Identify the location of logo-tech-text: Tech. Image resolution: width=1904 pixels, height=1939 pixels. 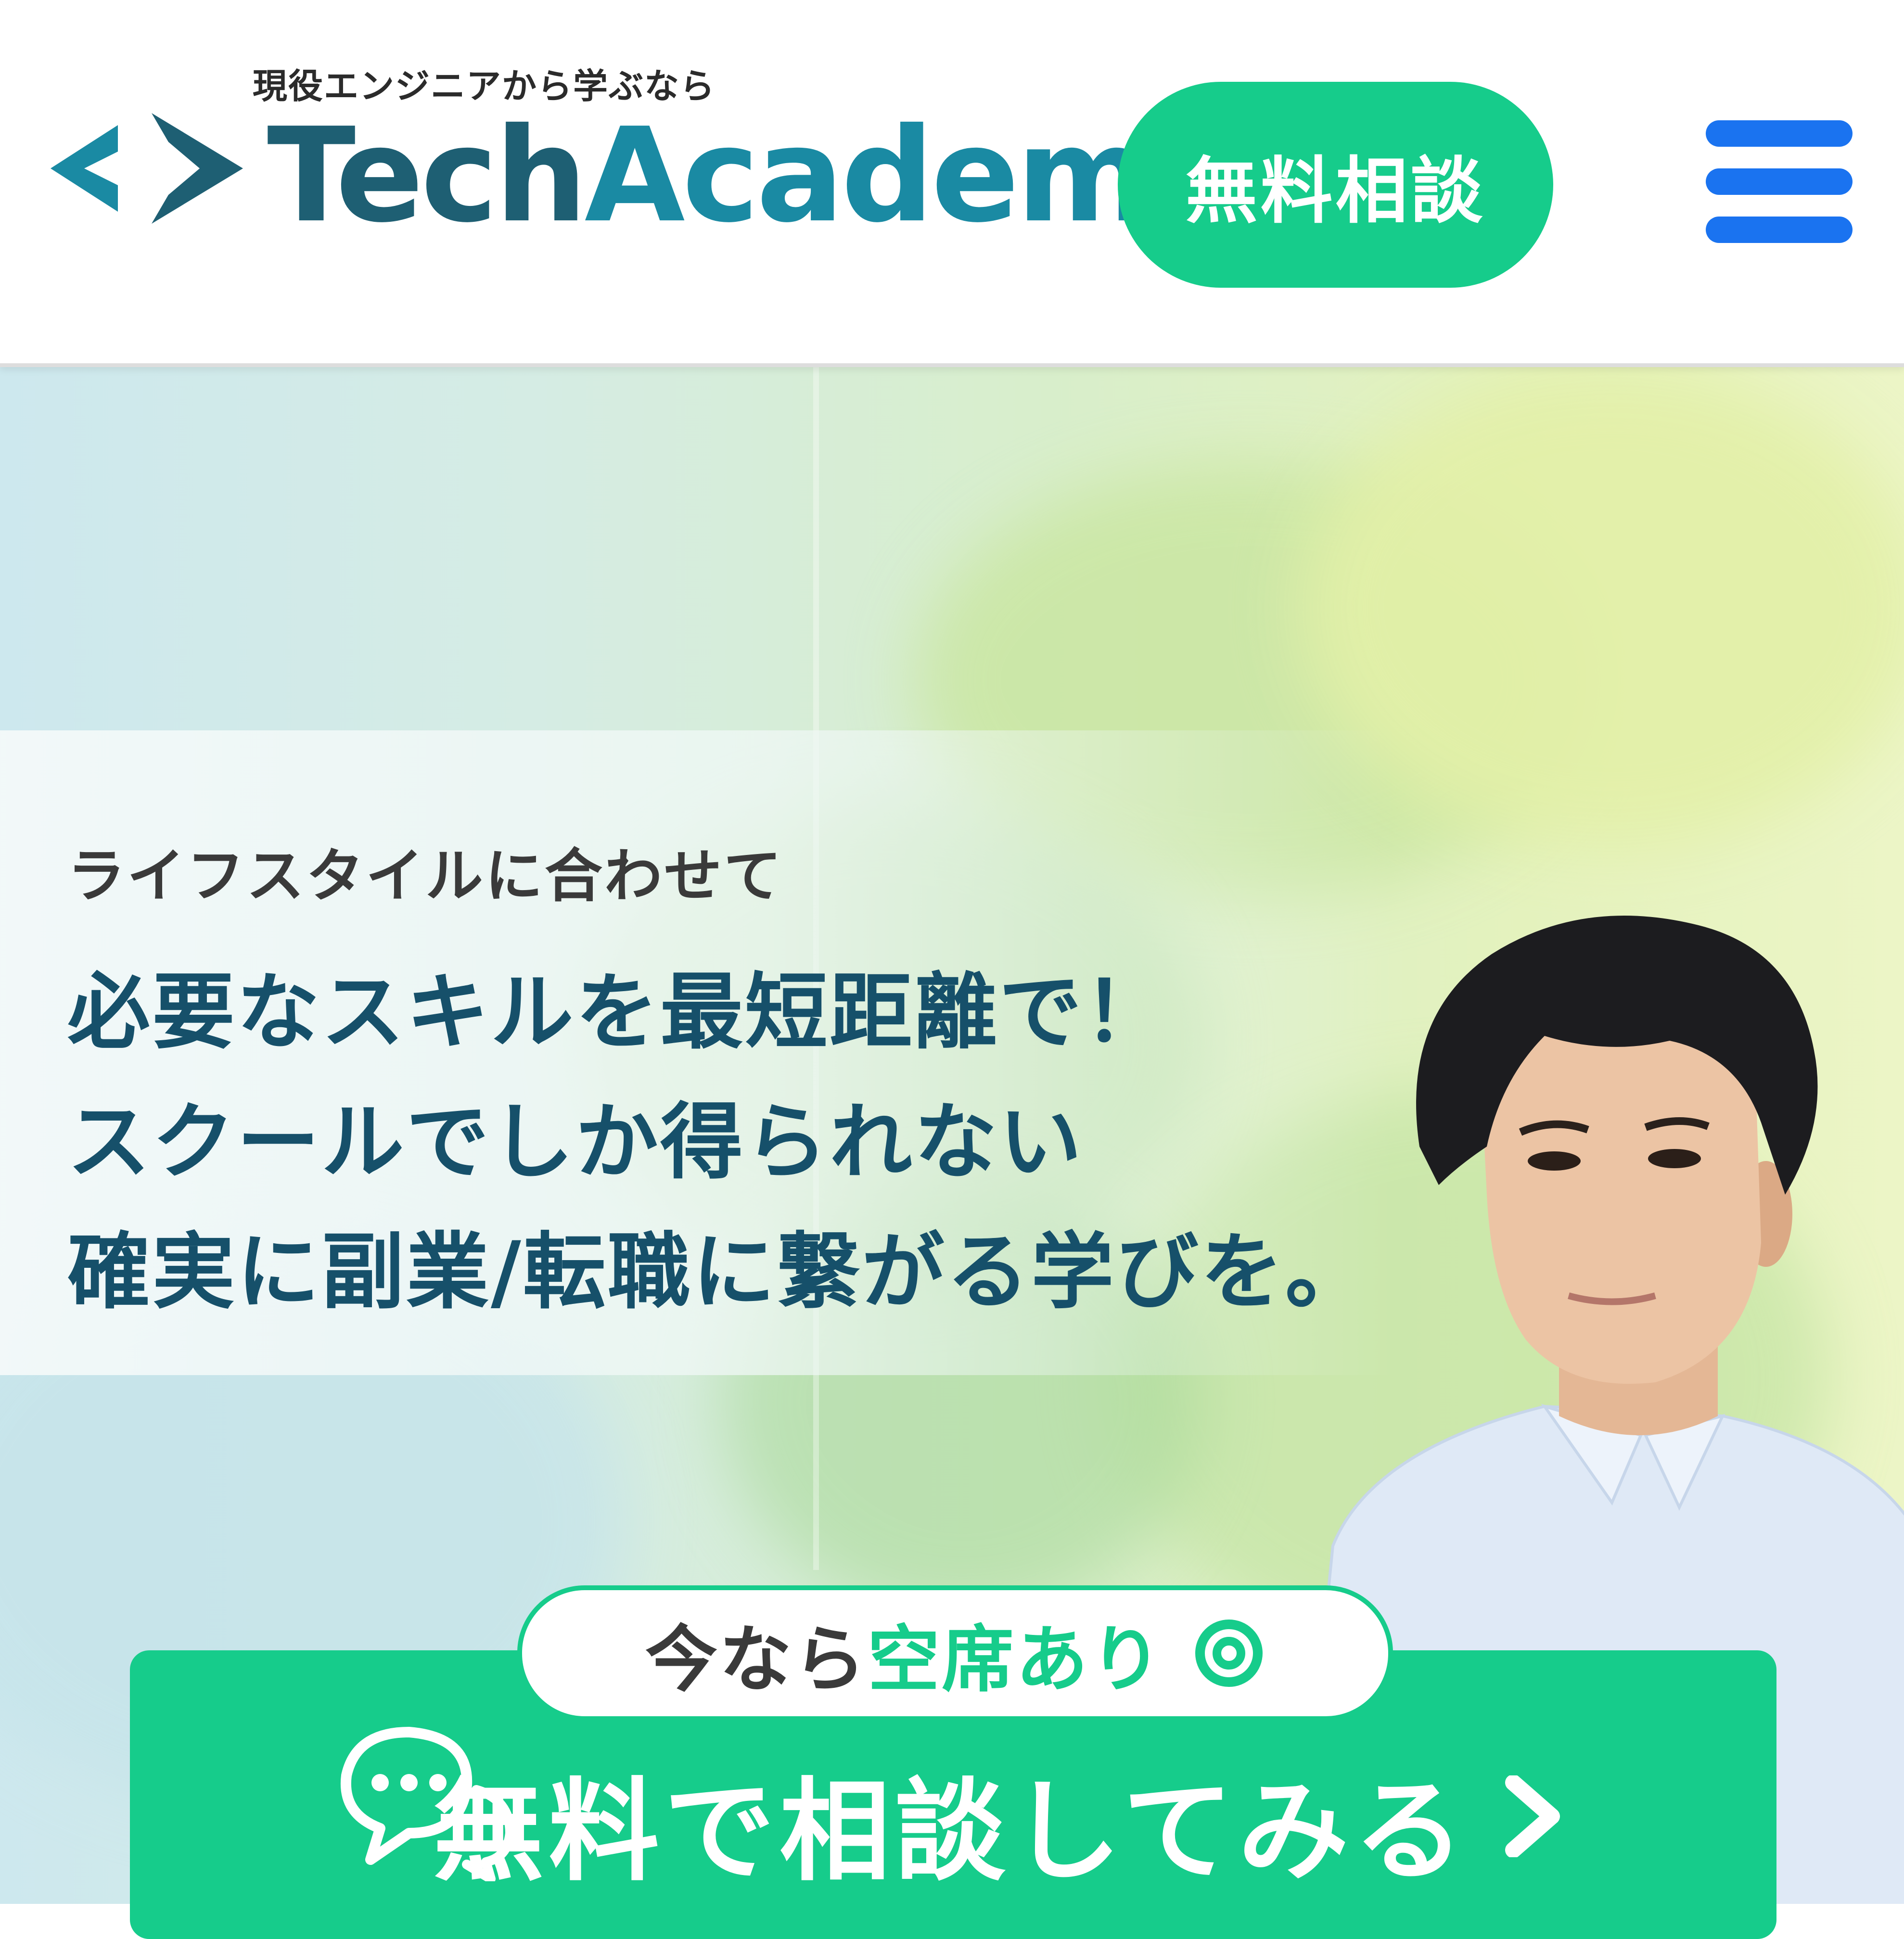
(427, 175).